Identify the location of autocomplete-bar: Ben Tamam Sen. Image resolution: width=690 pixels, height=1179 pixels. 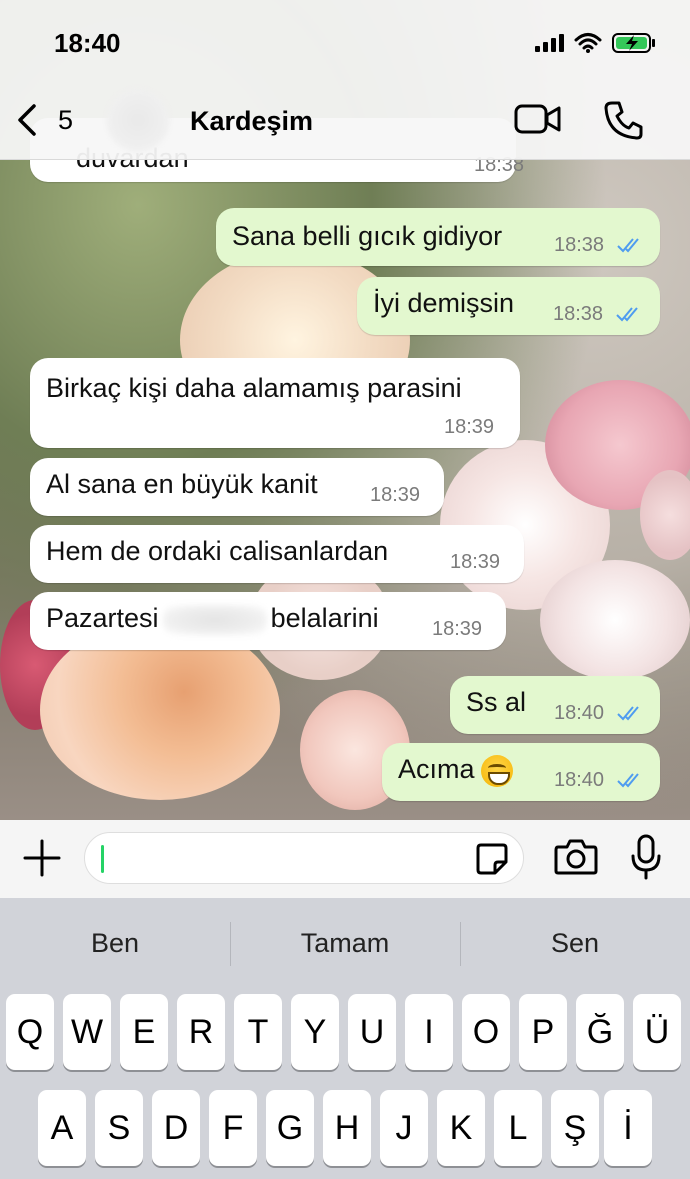
(345, 943).